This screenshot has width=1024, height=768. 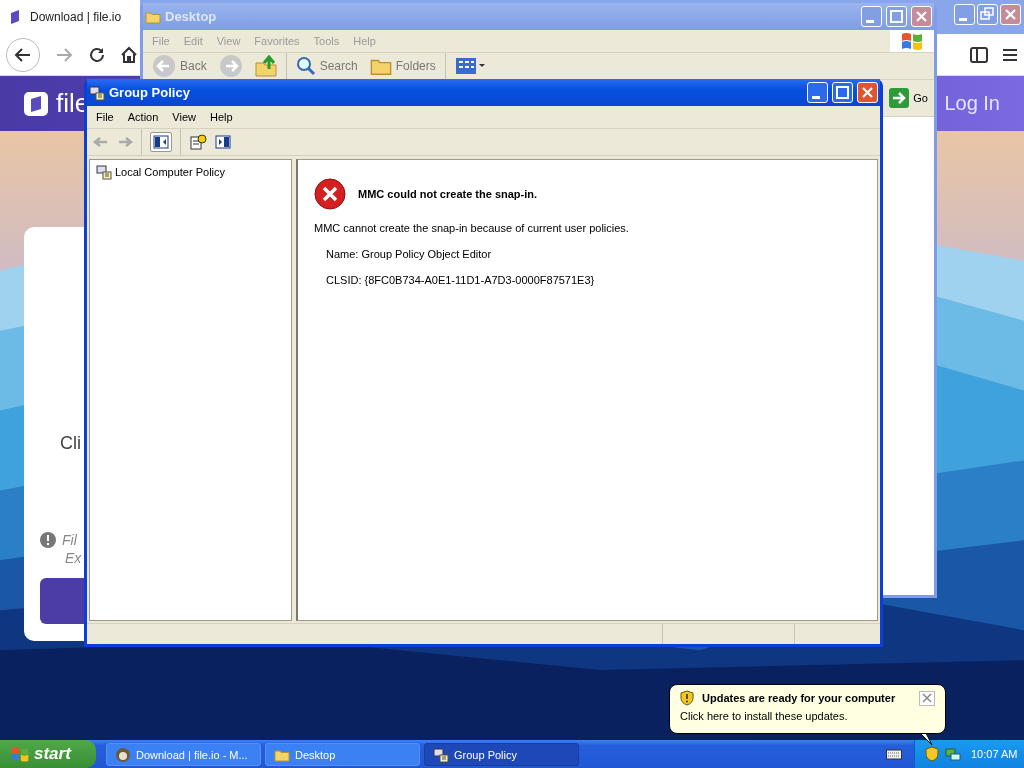 I want to click on error-message: MMC cannot create the snap-in because of current user policies., so click(x=472, y=228).